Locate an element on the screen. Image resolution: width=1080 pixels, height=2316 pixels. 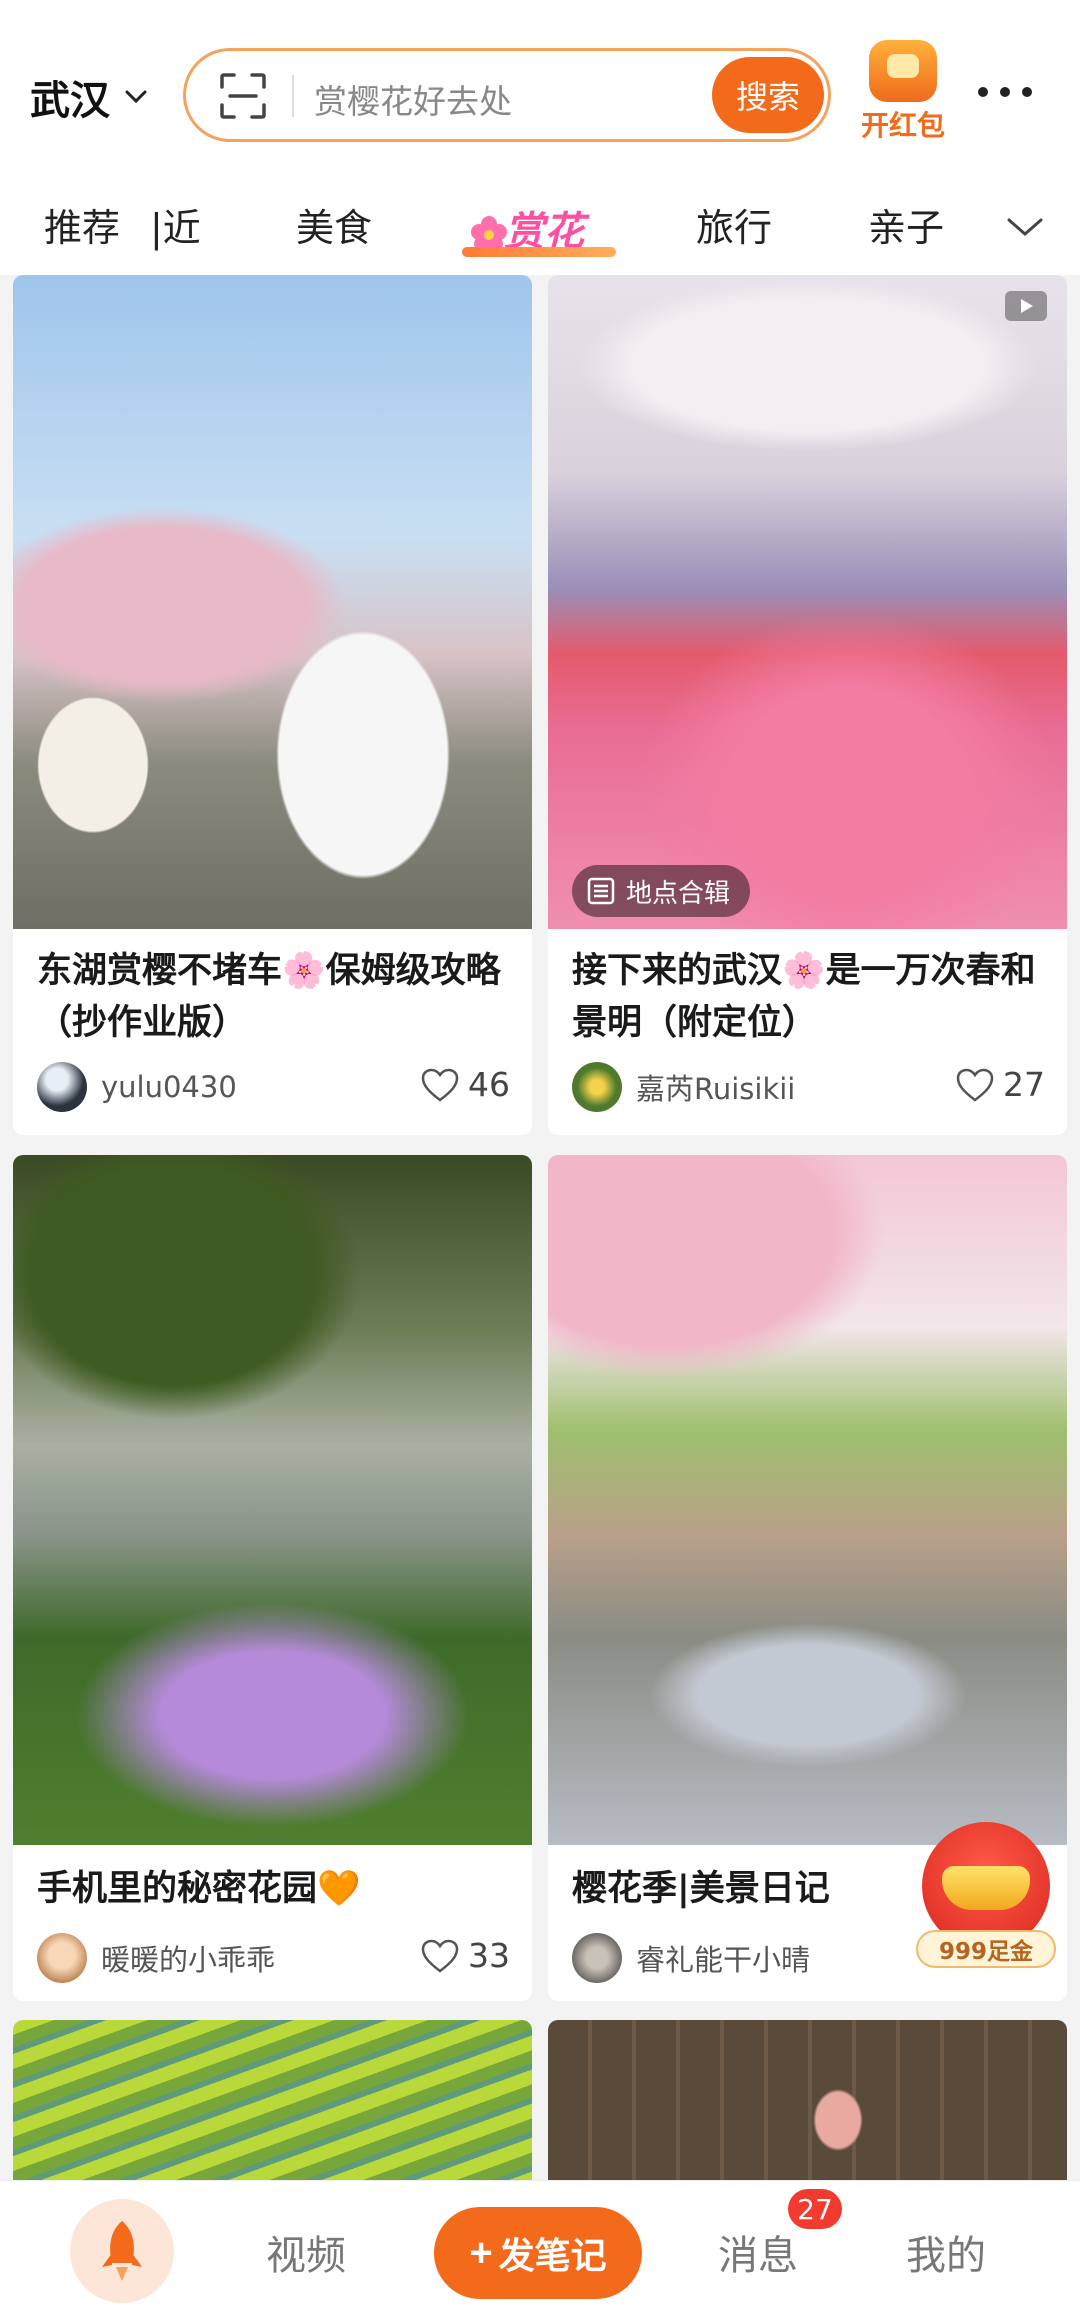
category-tabs: 推荐 |近 美食 赏花 旅行 亲子 is located at coordinates (540, 225).